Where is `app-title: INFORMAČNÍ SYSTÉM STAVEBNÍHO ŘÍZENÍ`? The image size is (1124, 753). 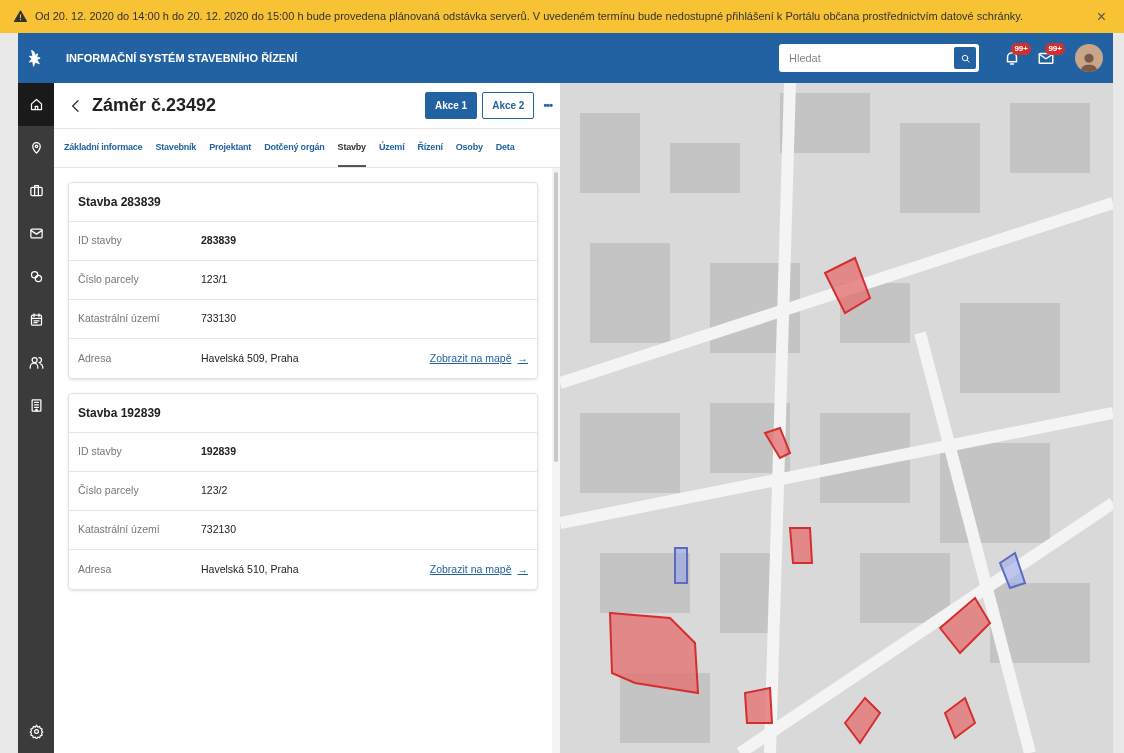
app-title: INFORMAČNÍ SYSTÉM STAVEBNÍHO ŘÍZENÍ is located at coordinates (182, 58).